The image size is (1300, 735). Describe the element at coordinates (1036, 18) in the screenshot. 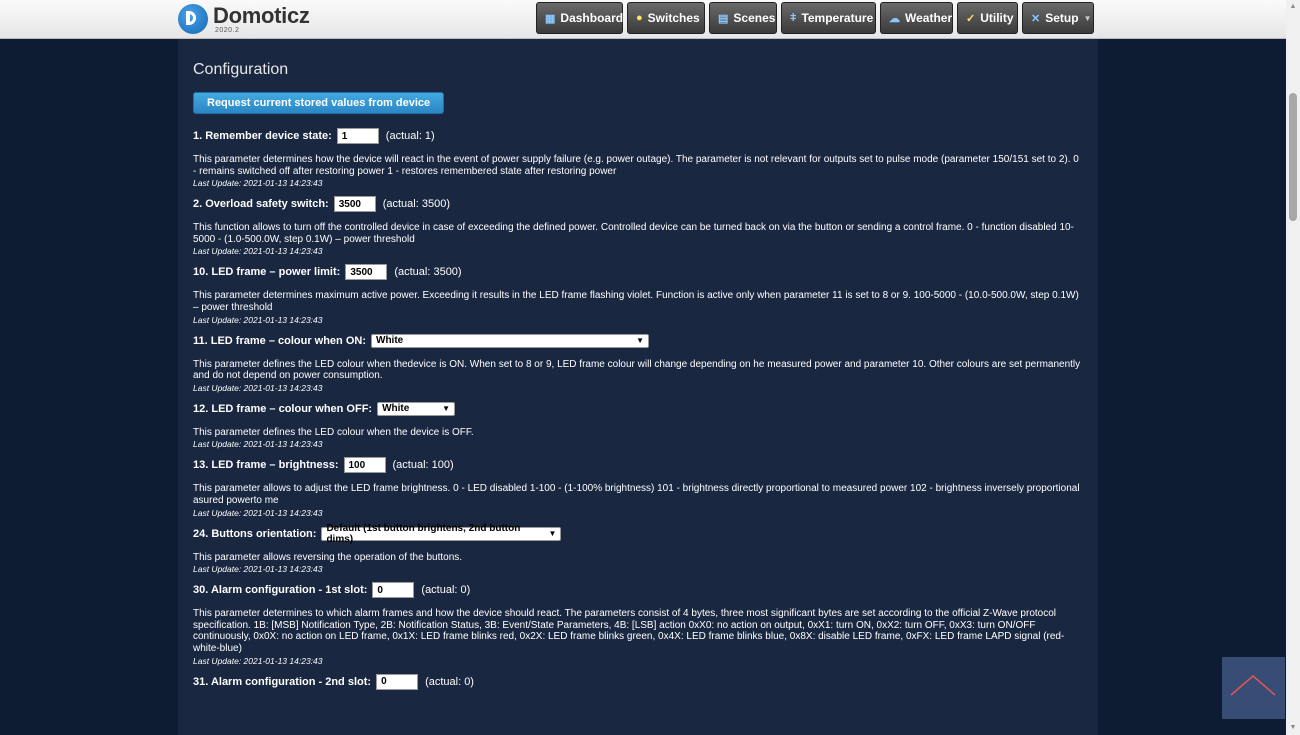

I see `tools-icon: ✕` at that location.